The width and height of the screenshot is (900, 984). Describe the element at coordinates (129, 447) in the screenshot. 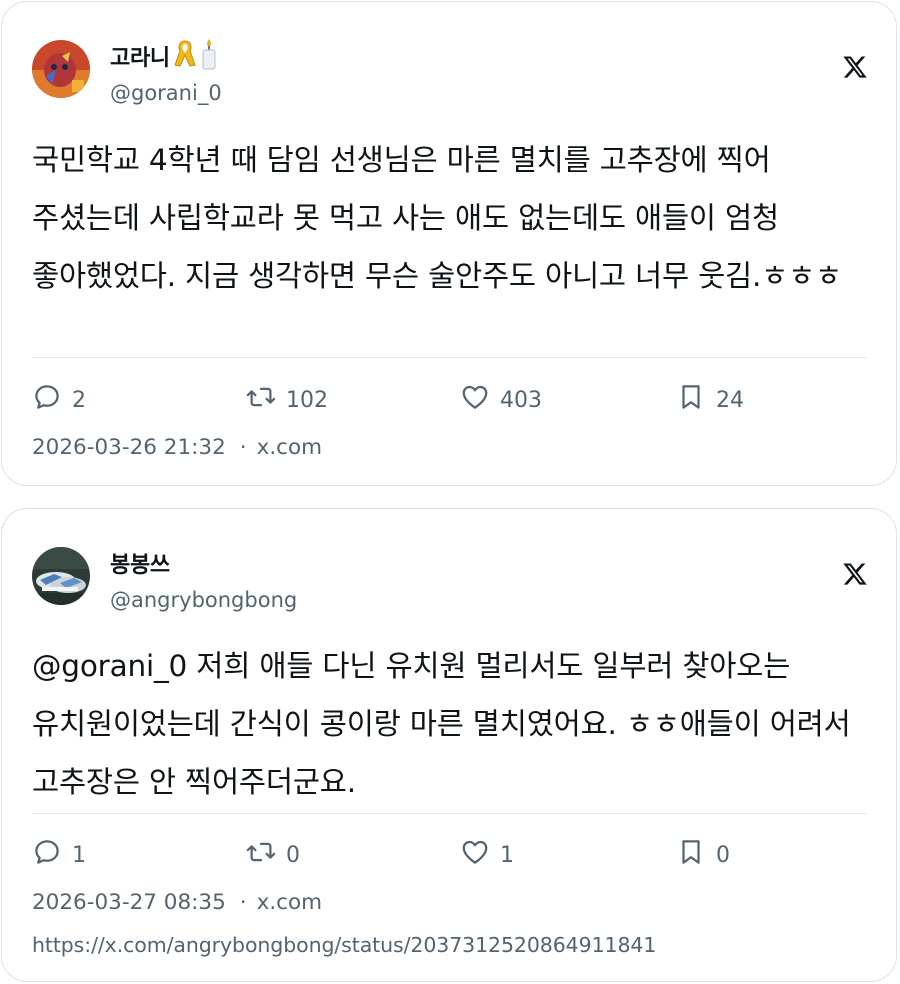

I see `timestamp: 2026-03-26 21:32` at that location.